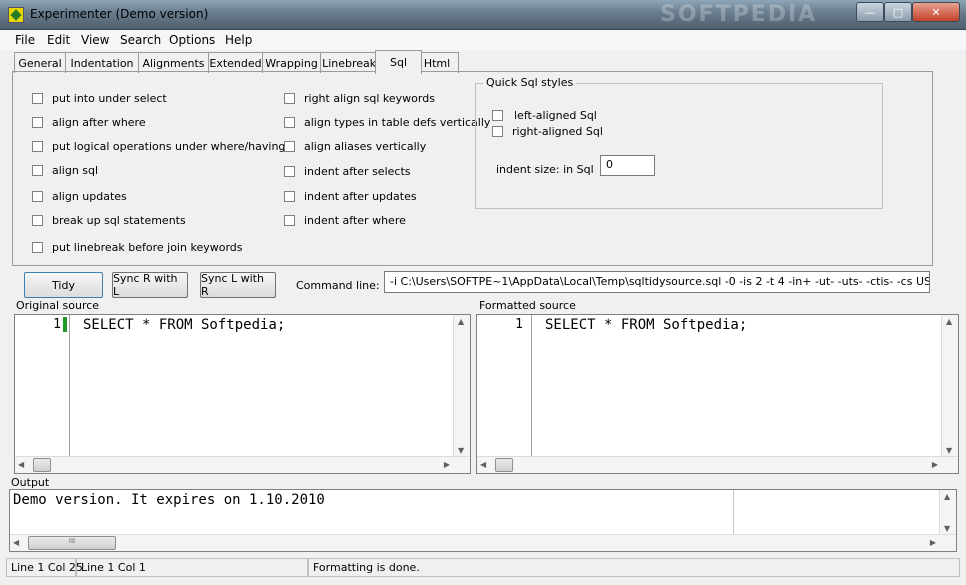  Describe the element at coordinates (25, 40) in the screenshot. I see `menu-file: File` at that location.